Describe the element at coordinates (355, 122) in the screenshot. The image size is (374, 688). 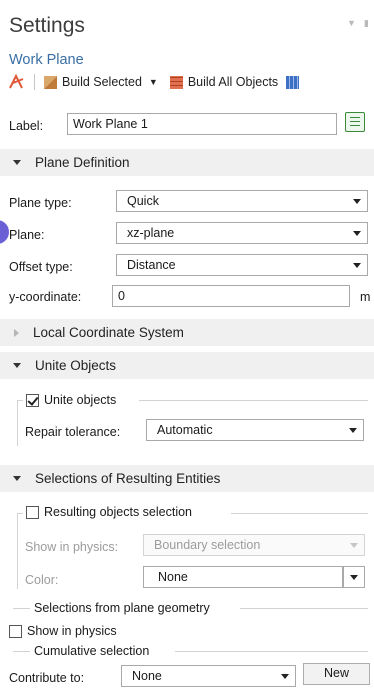
I see `notes-icon` at that location.